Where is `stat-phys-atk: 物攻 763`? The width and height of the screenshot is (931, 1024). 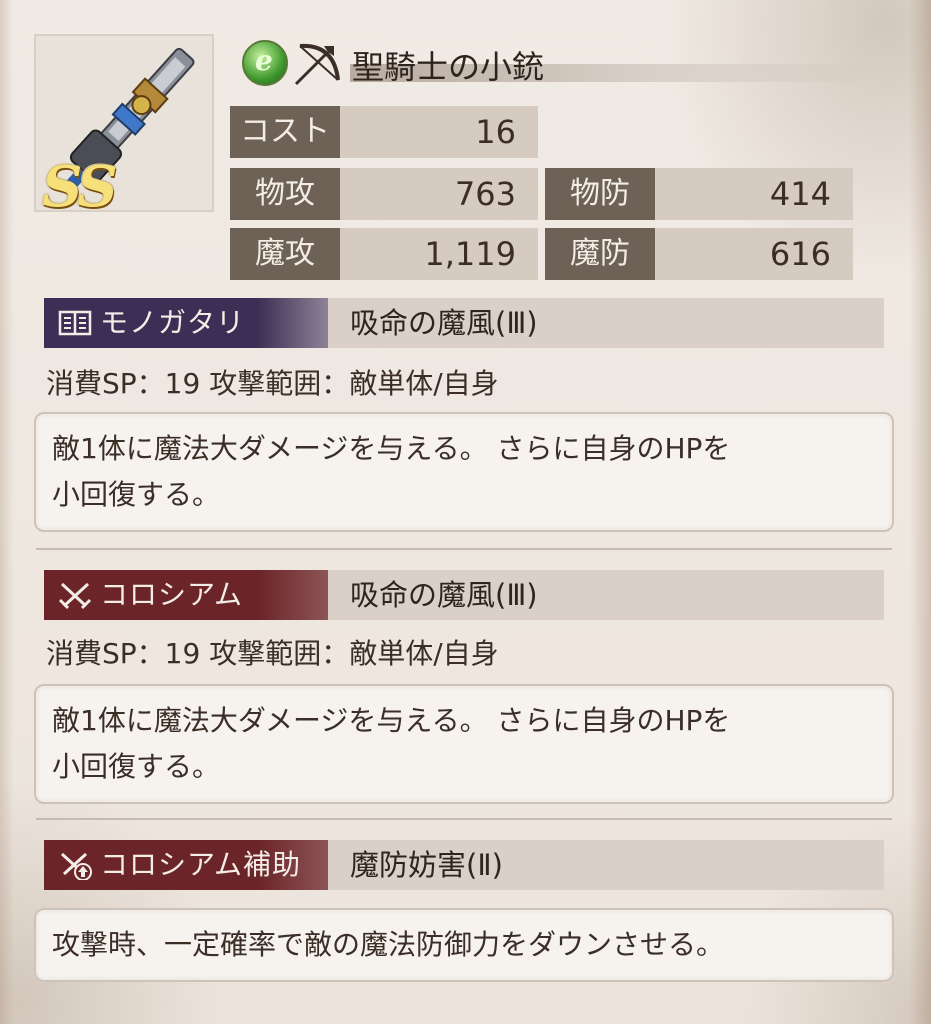 stat-phys-atk: 物攻 763 is located at coordinates (384, 194).